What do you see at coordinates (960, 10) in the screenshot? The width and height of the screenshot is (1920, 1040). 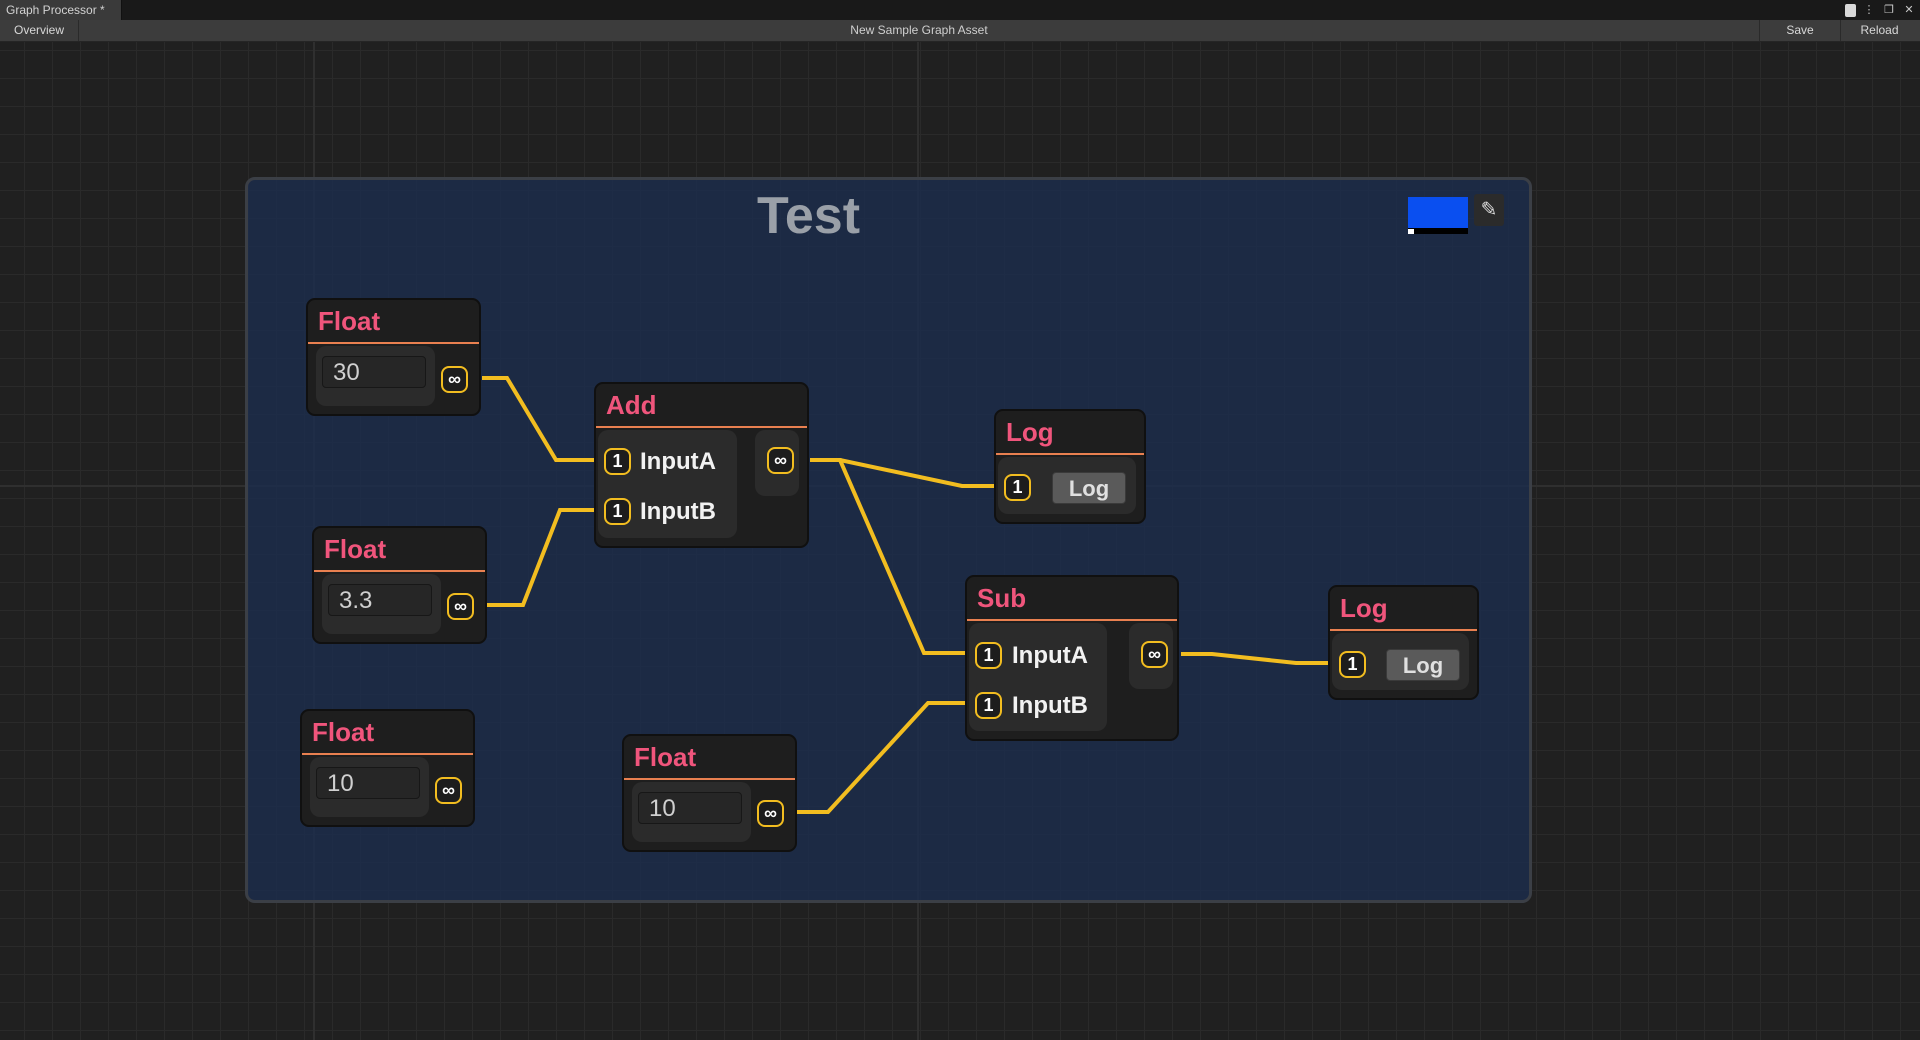 I see `window-tab-bar: Graph Processor * ⋮ ❐ ✕` at bounding box center [960, 10].